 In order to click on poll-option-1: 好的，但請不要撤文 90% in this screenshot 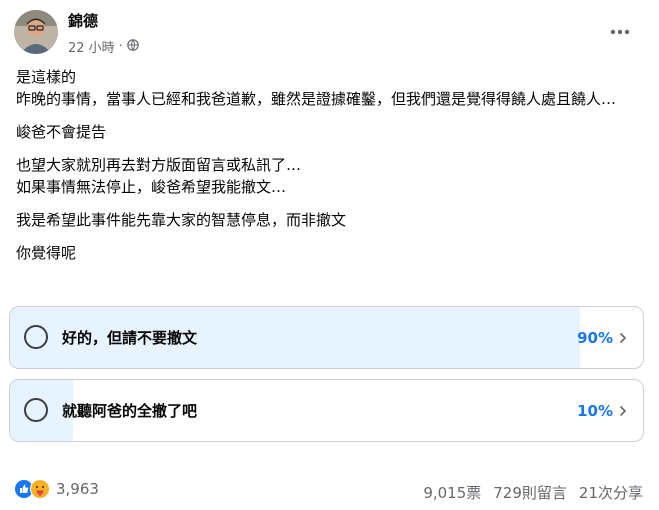, I will do `click(326, 337)`.